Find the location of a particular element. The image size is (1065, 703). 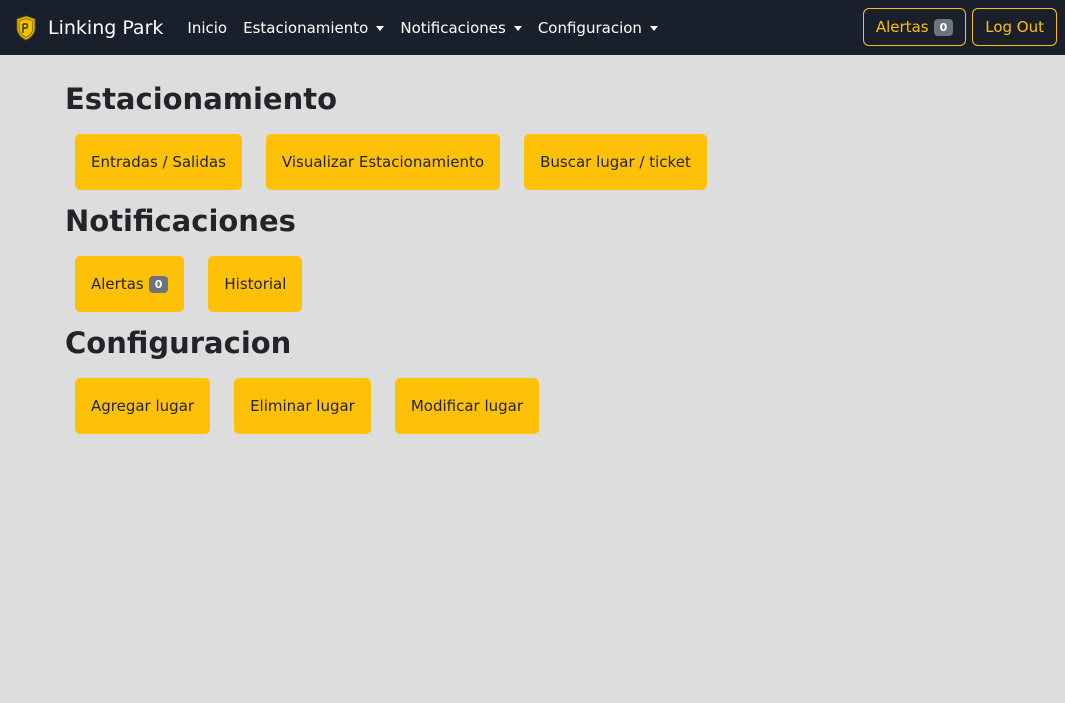

section-title-estacionamiento: Estacionamiento is located at coordinates (201, 99).